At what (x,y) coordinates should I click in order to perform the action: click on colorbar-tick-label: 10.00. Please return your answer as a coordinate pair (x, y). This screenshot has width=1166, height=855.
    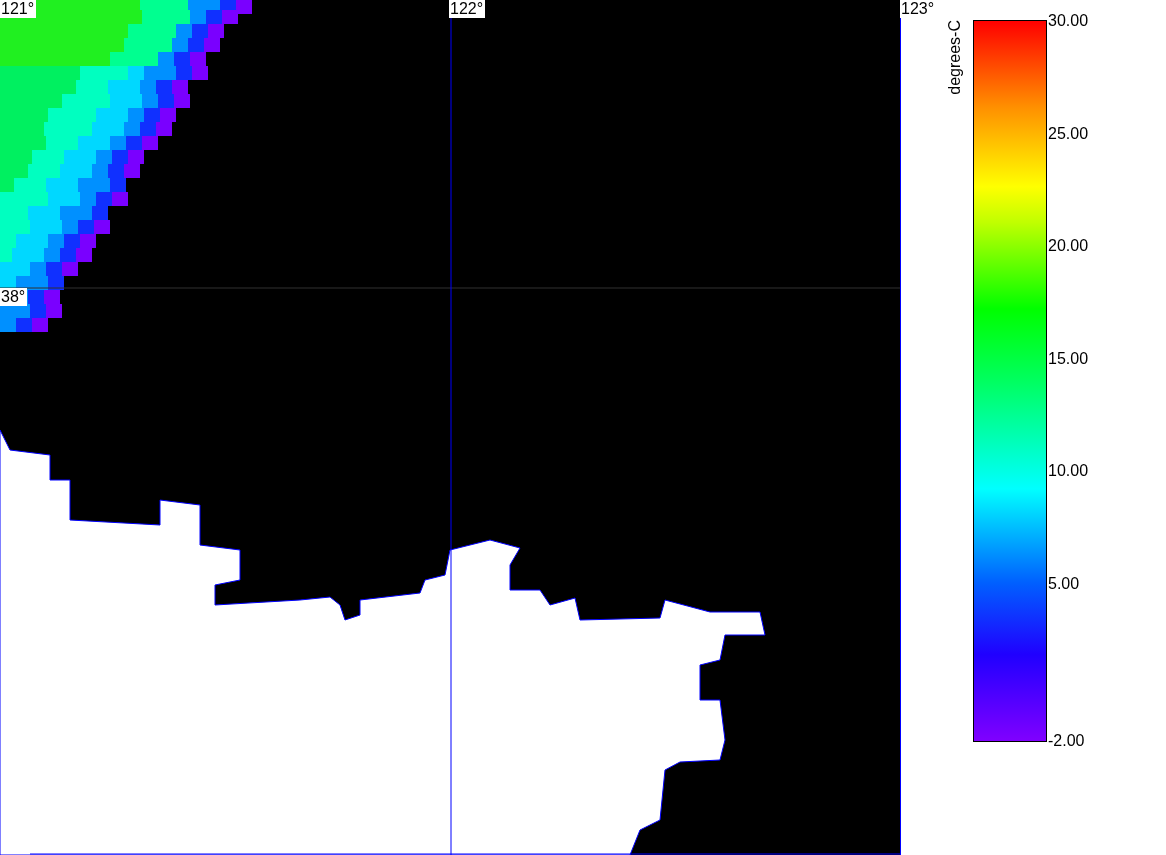
    Looking at the image, I should click on (1068, 471).